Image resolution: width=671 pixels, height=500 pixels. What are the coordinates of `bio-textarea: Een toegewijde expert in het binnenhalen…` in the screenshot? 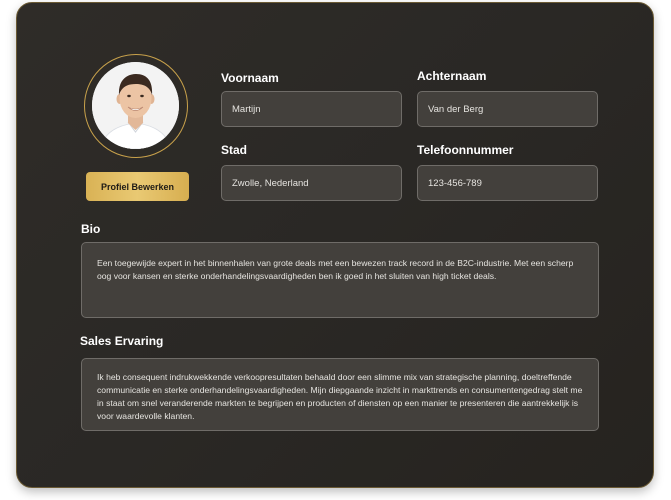 It's located at (340, 280).